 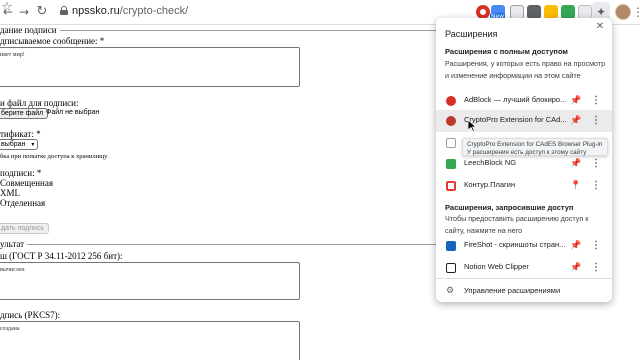 I want to click on back-button: ←, so click(x=8, y=12).